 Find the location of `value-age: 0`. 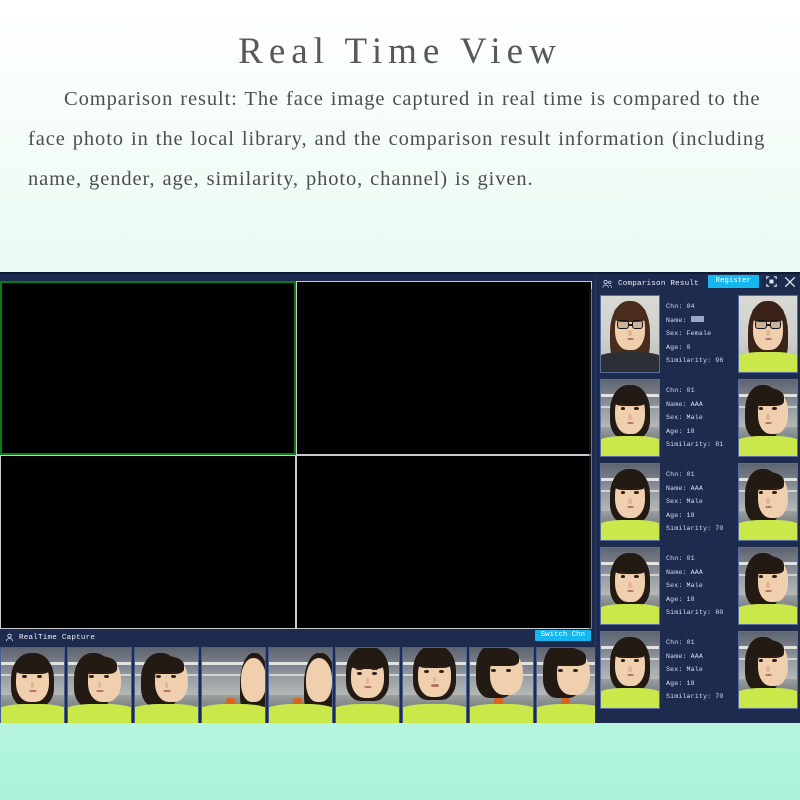

value-age: 0 is located at coordinates (688, 347).